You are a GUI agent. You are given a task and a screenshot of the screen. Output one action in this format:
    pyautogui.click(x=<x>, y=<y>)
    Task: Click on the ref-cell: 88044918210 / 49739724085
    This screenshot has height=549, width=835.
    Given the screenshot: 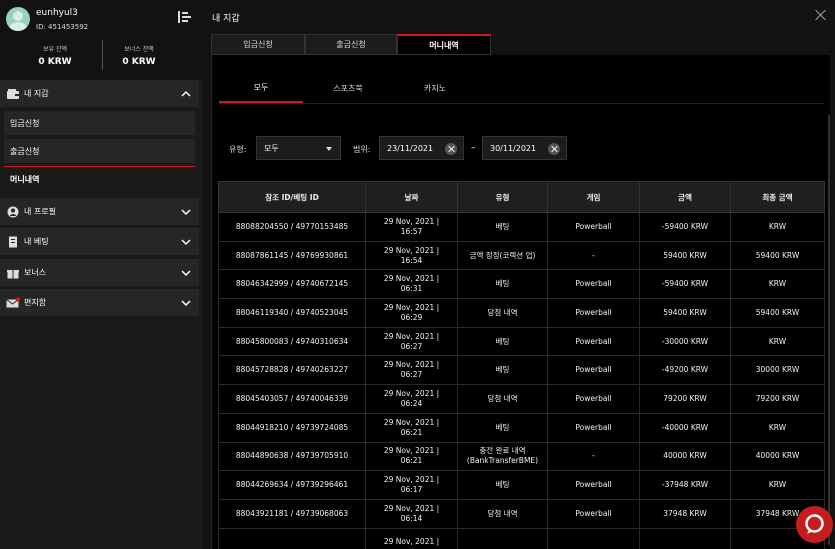 What is the action you would take?
    pyautogui.click(x=292, y=427)
    